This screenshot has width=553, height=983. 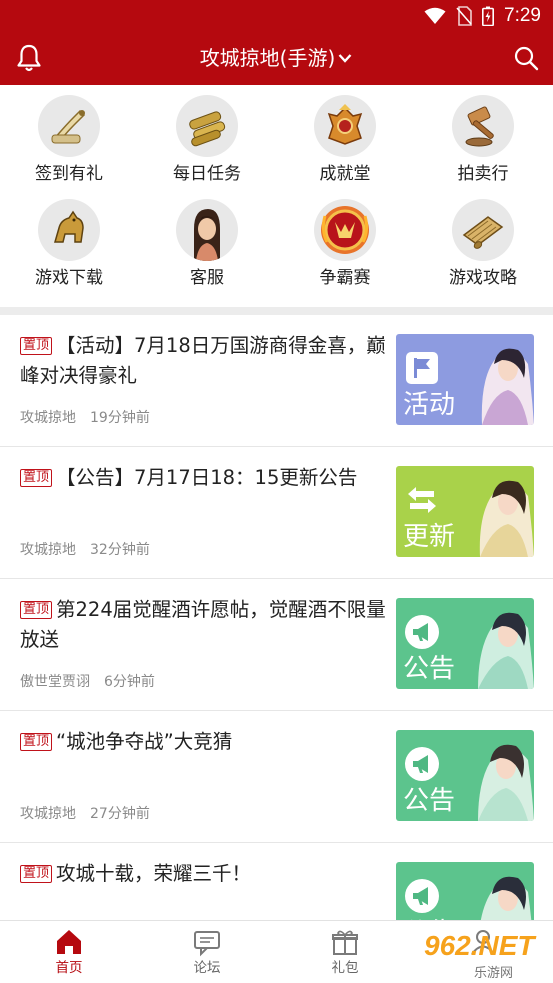 I want to click on watermark-text: 962.NET, so click(x=479, y=945).